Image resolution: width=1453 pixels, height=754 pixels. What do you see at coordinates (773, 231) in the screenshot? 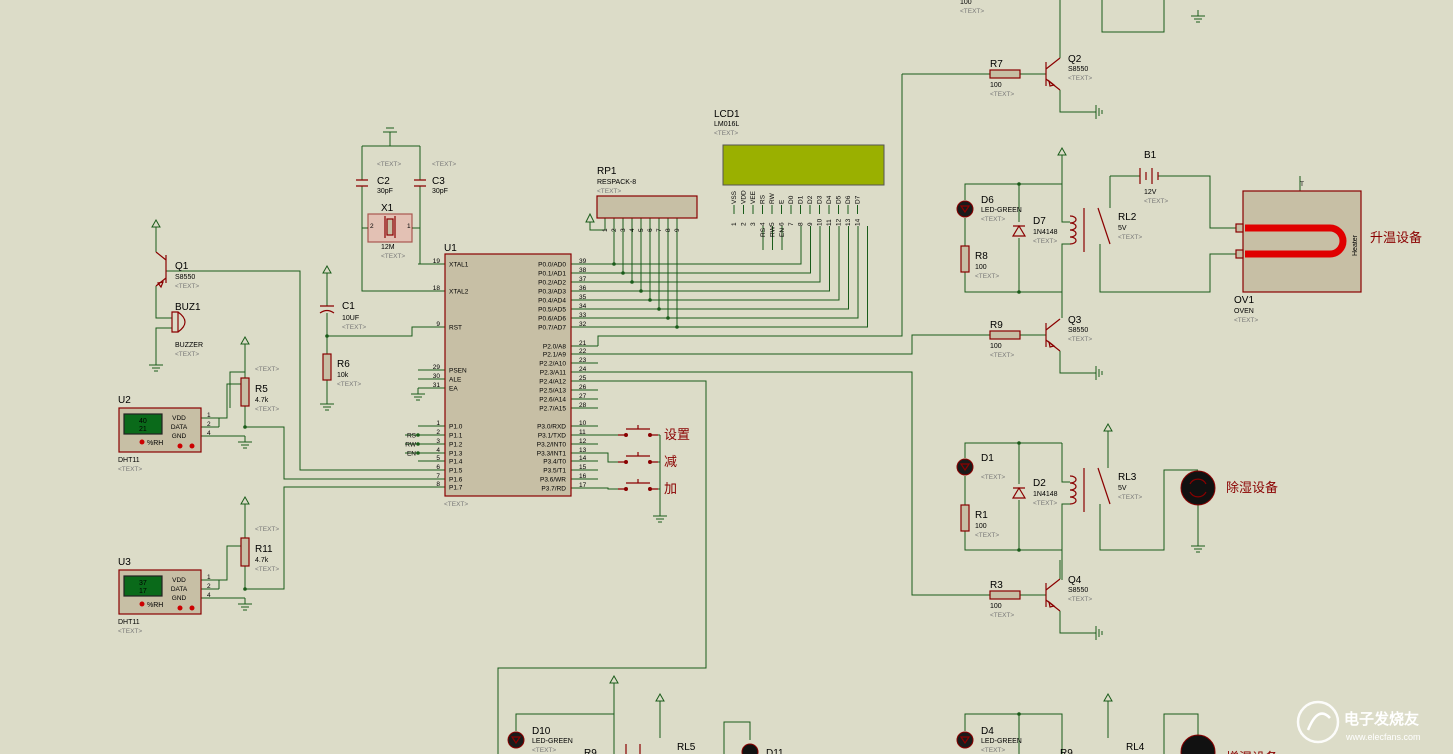
I see `lcd-signal: RW` at bounding box center [773, 231].